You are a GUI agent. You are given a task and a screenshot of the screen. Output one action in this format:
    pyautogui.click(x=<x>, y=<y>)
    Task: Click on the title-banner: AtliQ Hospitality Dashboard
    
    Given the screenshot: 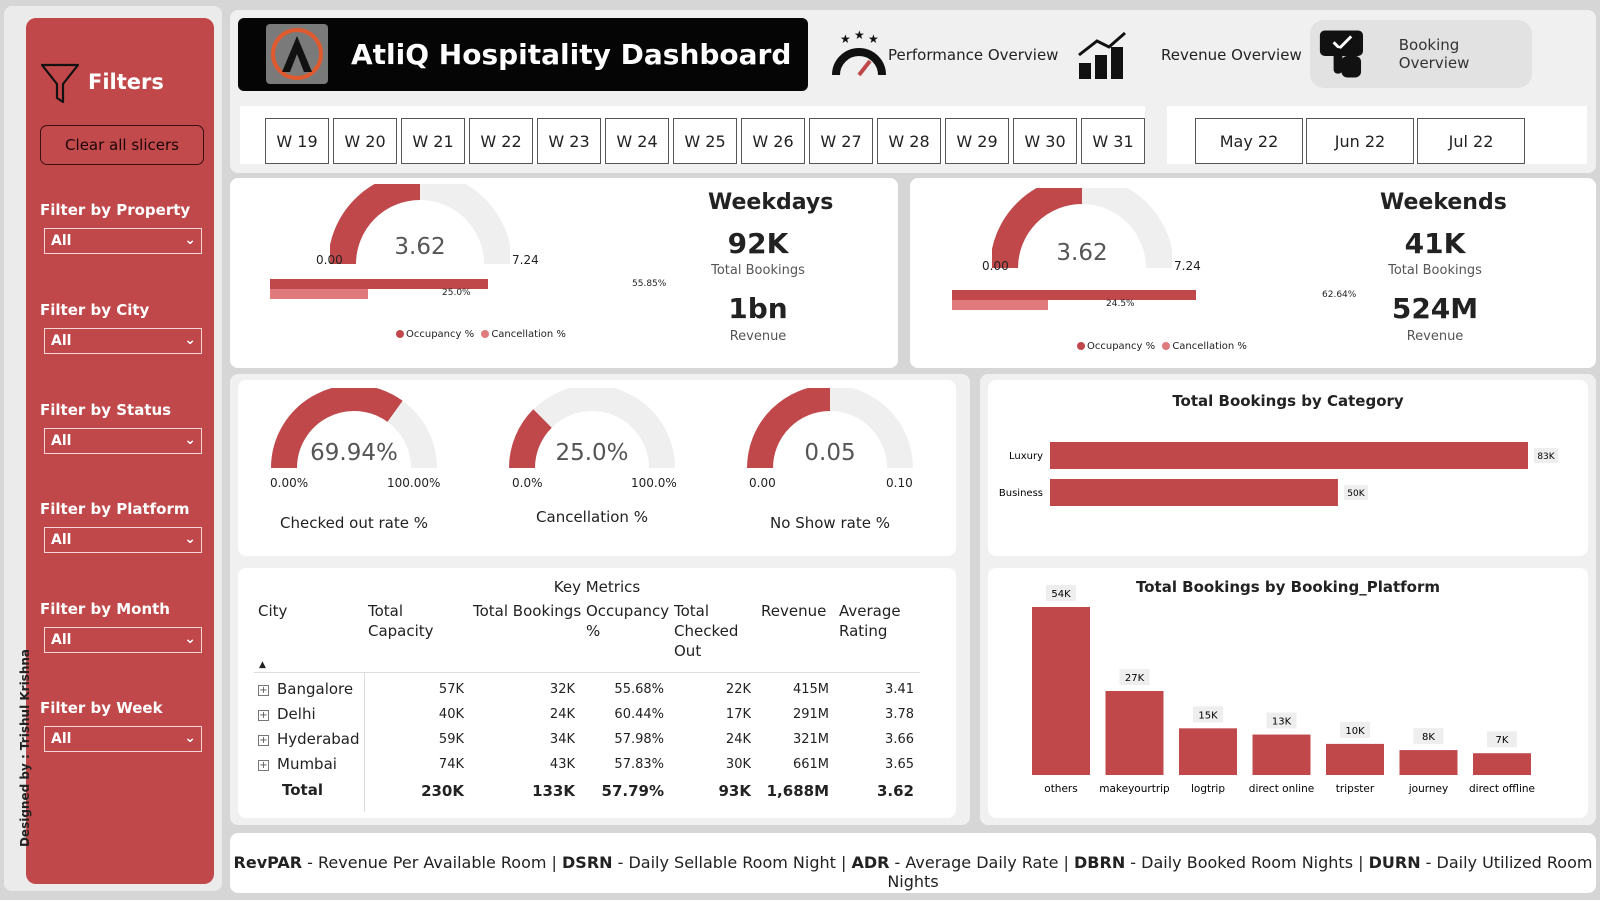 What is the action you would take?
    pyautogui.click(x=523, y=54)
    